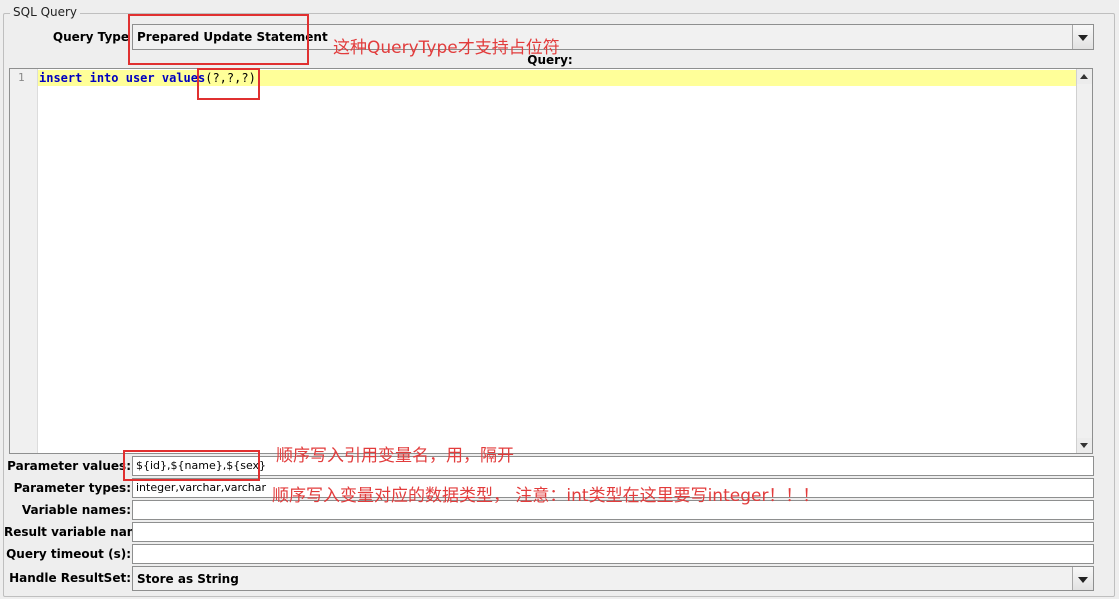 The image size is (1119, 599). Describe the element at coordinates (70, 578) in the screenshot. I see `handle-resultset-label: Handle ResultSet:` at that location.